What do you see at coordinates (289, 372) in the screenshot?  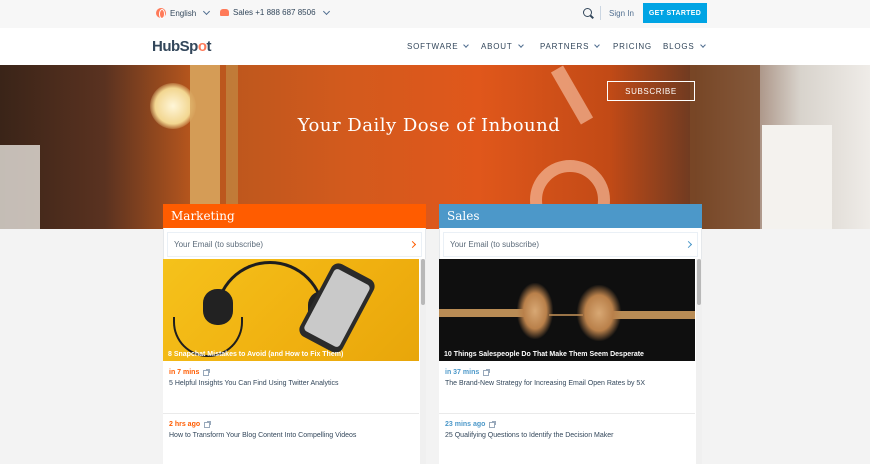 I see `post-meta: in 7 mins` at bounding box center [289, 372].